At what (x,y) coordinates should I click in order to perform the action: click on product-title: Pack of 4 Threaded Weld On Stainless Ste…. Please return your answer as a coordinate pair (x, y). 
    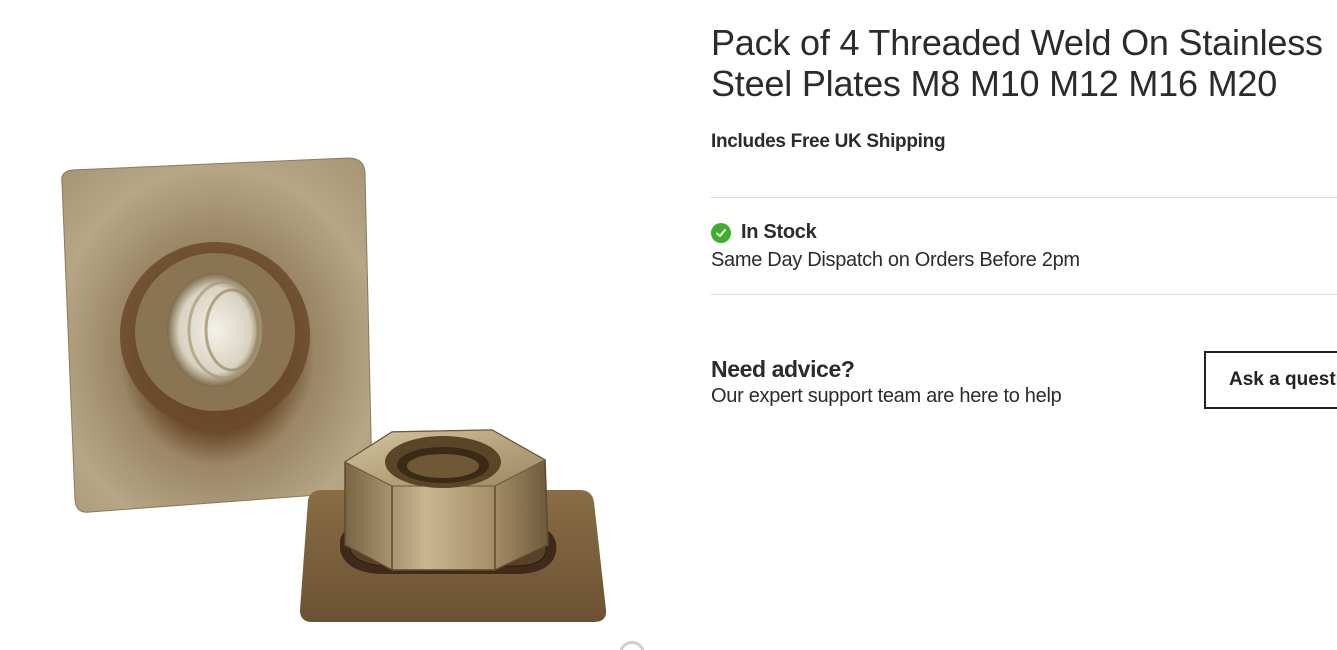
    Looking at the image, I should click on (1017, 63).